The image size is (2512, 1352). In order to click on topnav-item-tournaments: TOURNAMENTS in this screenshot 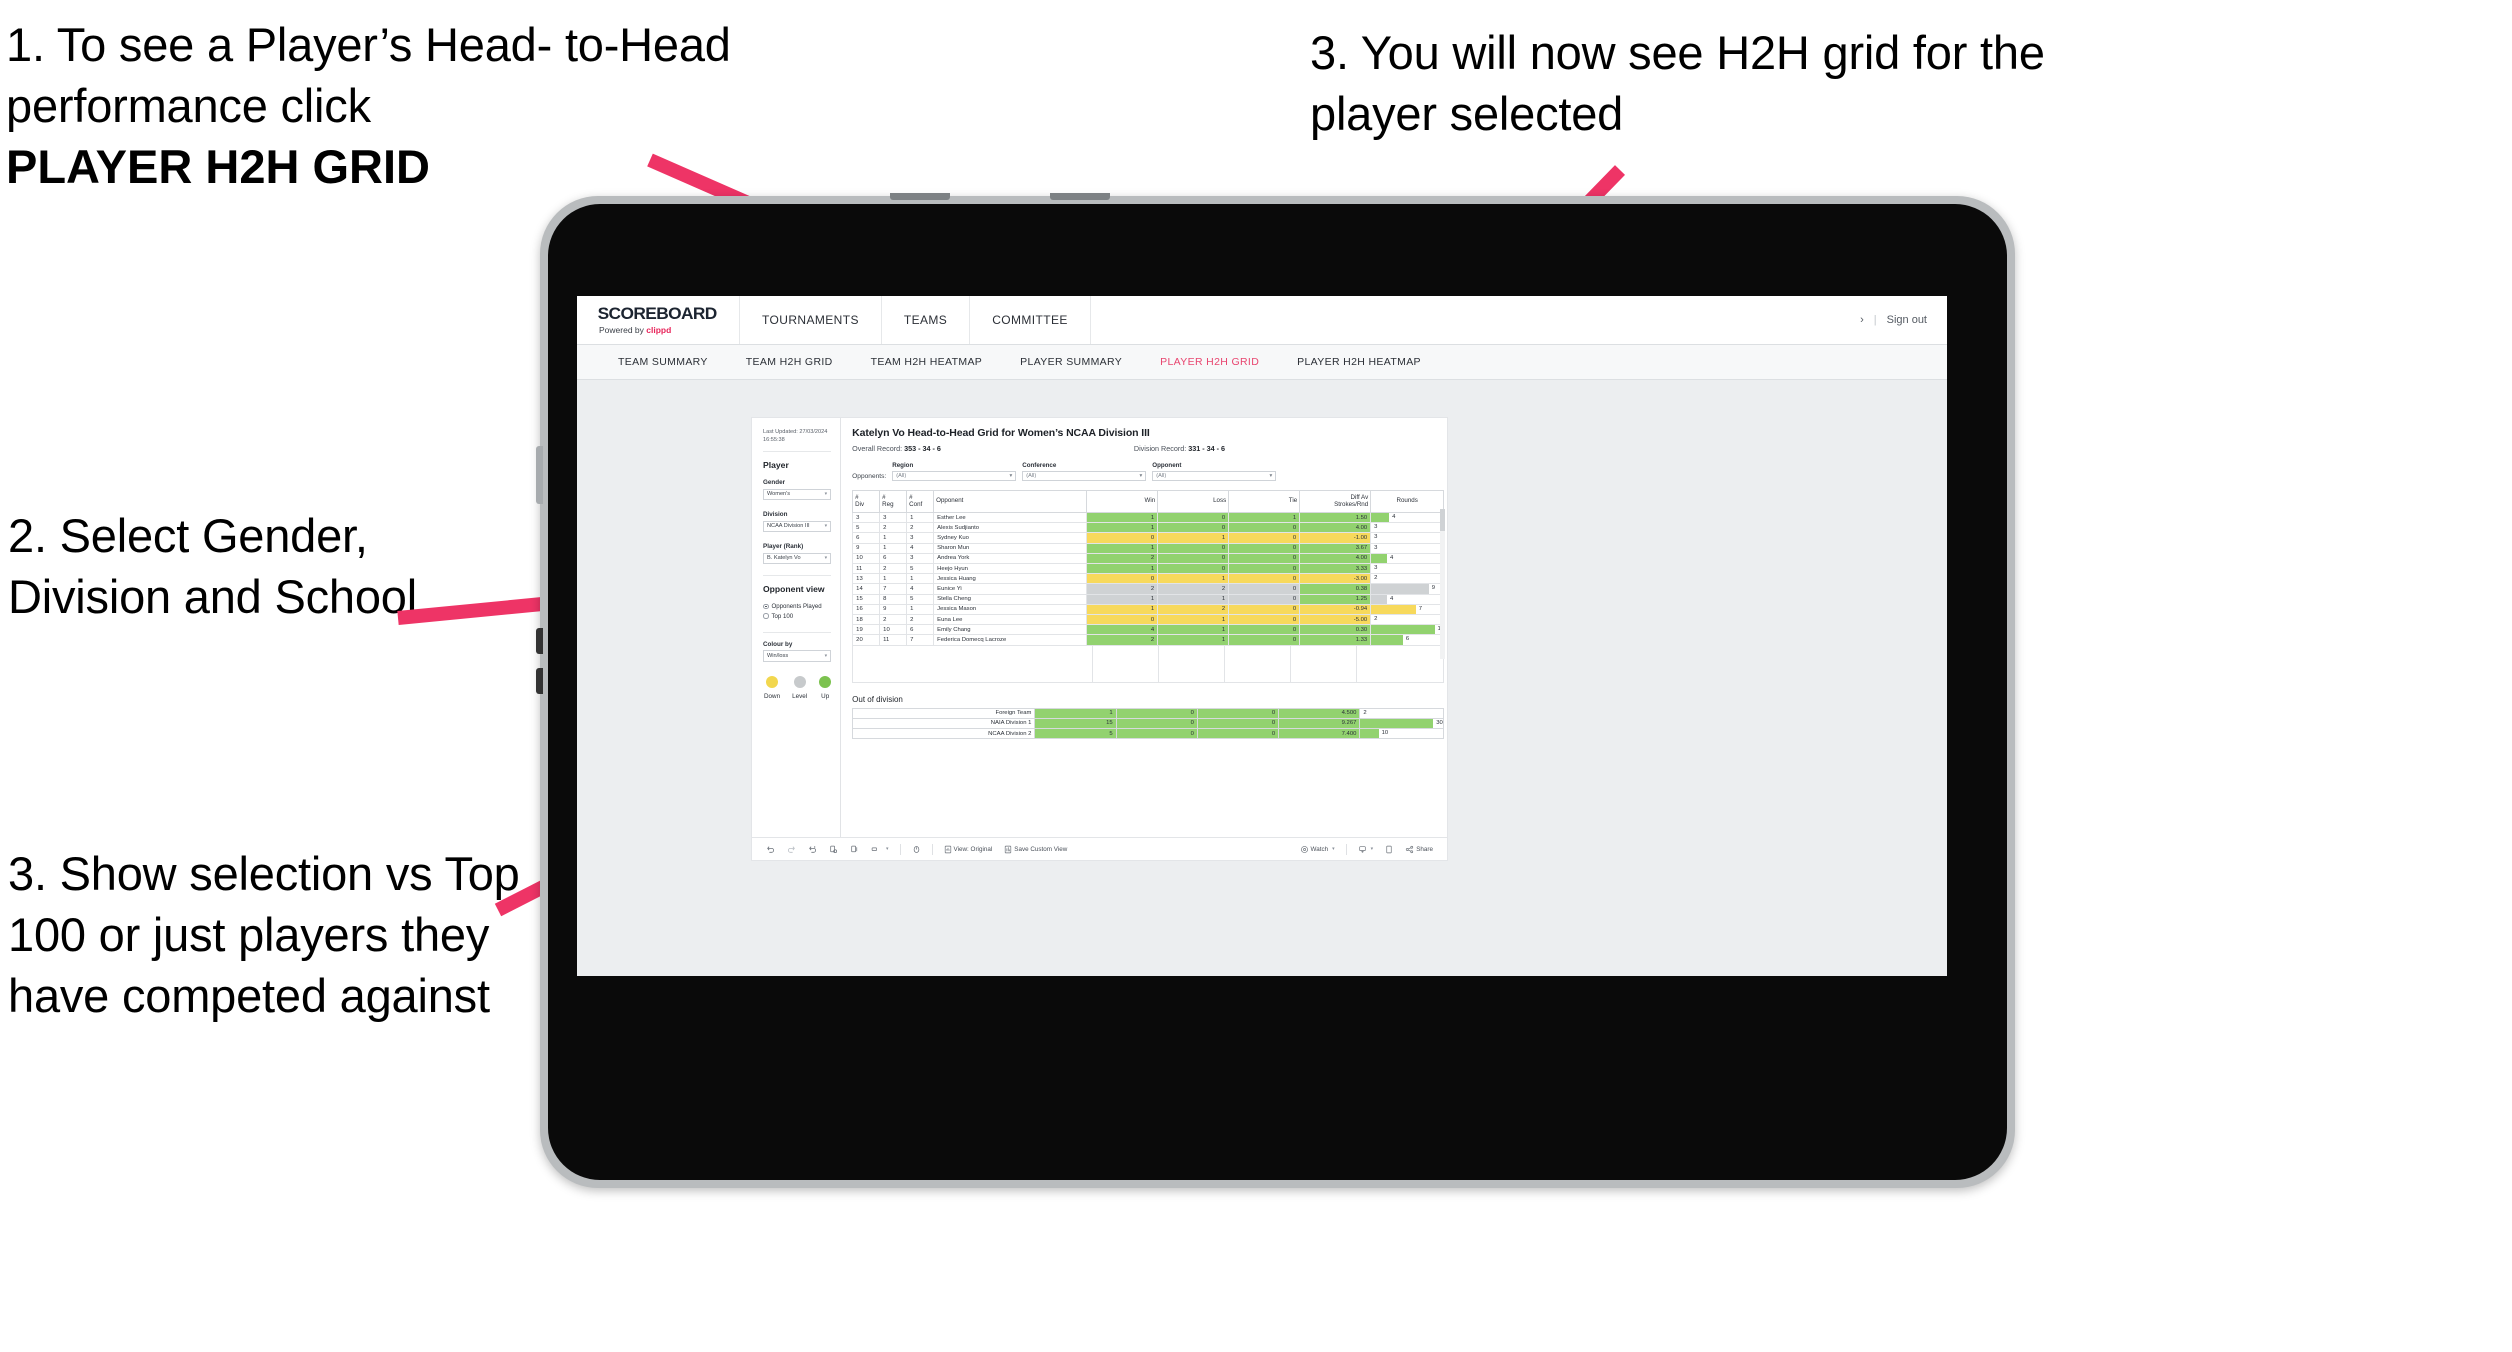, I will do `click(811, 320)`.